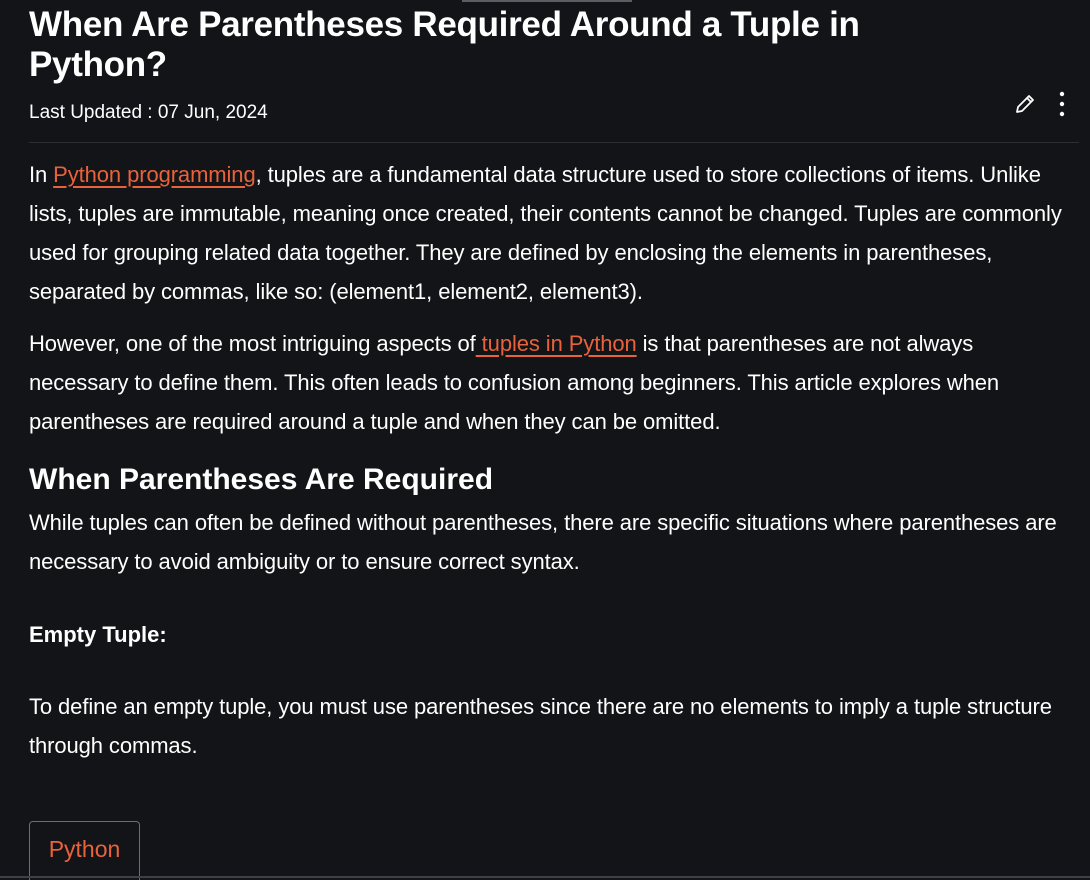 Image resolution: width=1090 pixels, height=880 pixels. What do you see at coordinates (148, 112) in the screenshot?
I see `last-updated: Last Updated : 07 Jun, 2024` at bounding box center [148, 112].